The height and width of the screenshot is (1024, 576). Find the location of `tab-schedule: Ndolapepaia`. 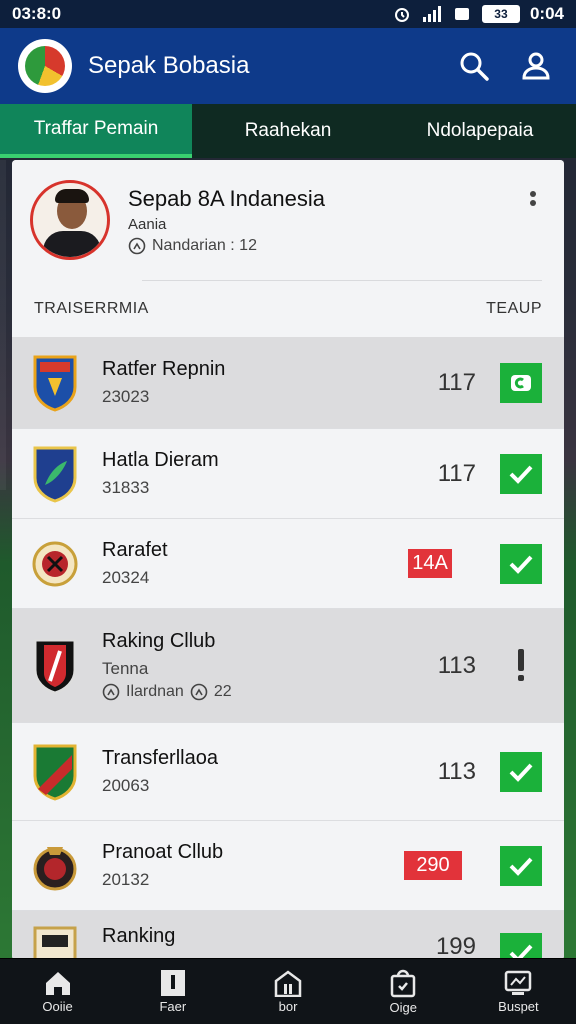

tab-schedule: Ndolapepaia is located at coordinates (480, 131).